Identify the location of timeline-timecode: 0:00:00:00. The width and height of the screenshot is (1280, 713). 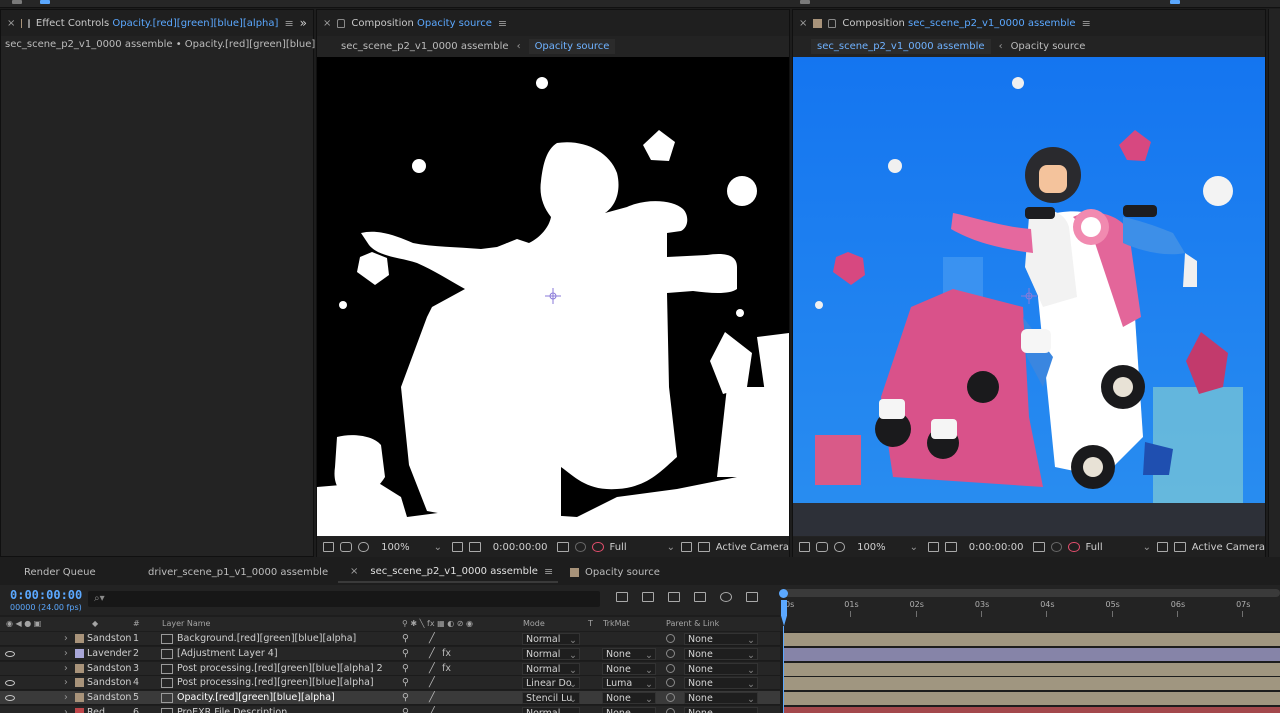
(46, 595).